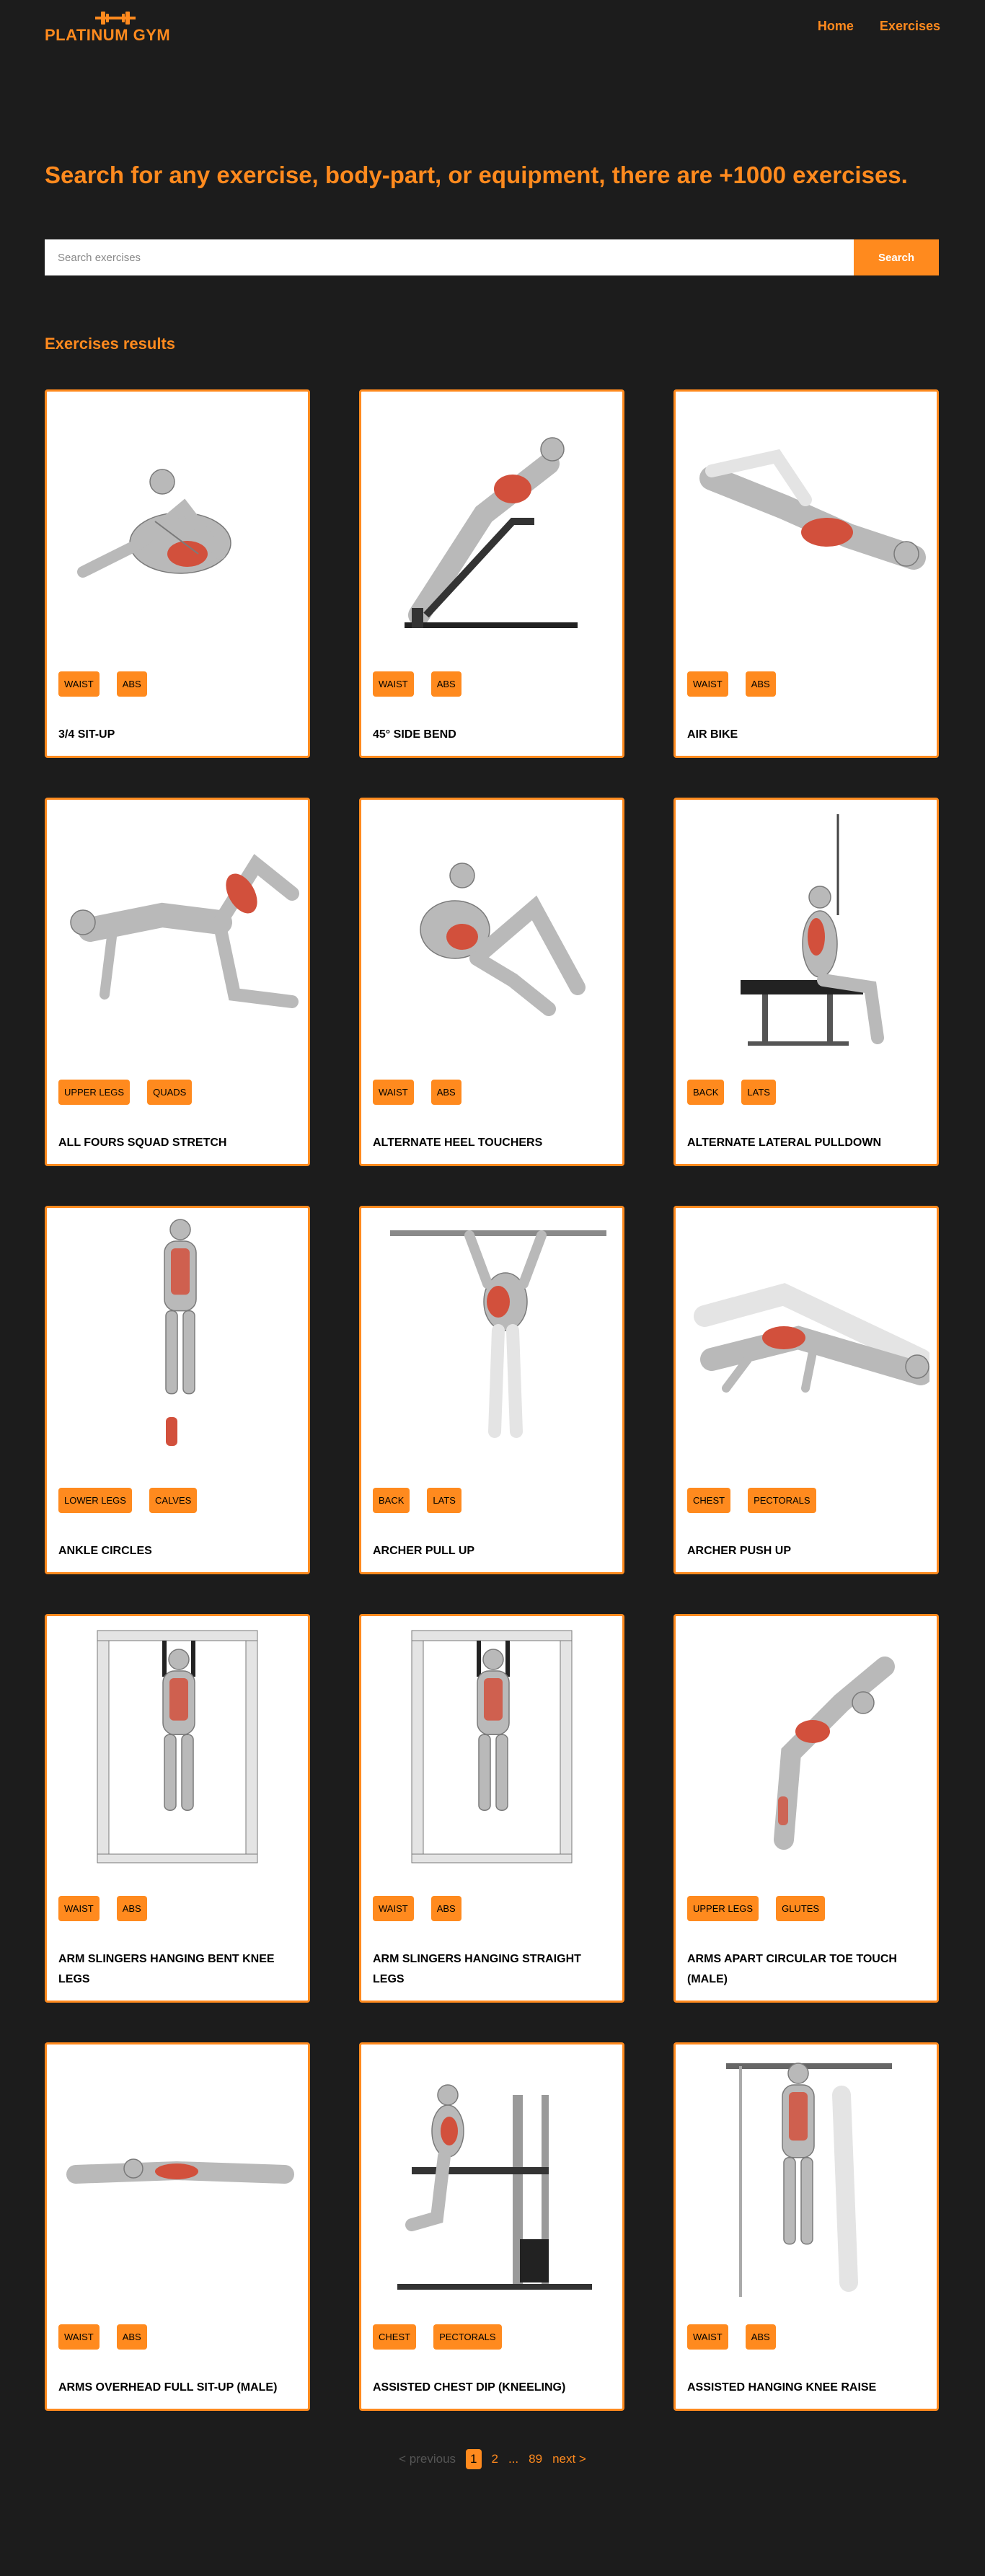  Describe the element at coordinates (784, 1143) in the screenshot. I see `exercise-name: alternate lateral pulldown` at that location.